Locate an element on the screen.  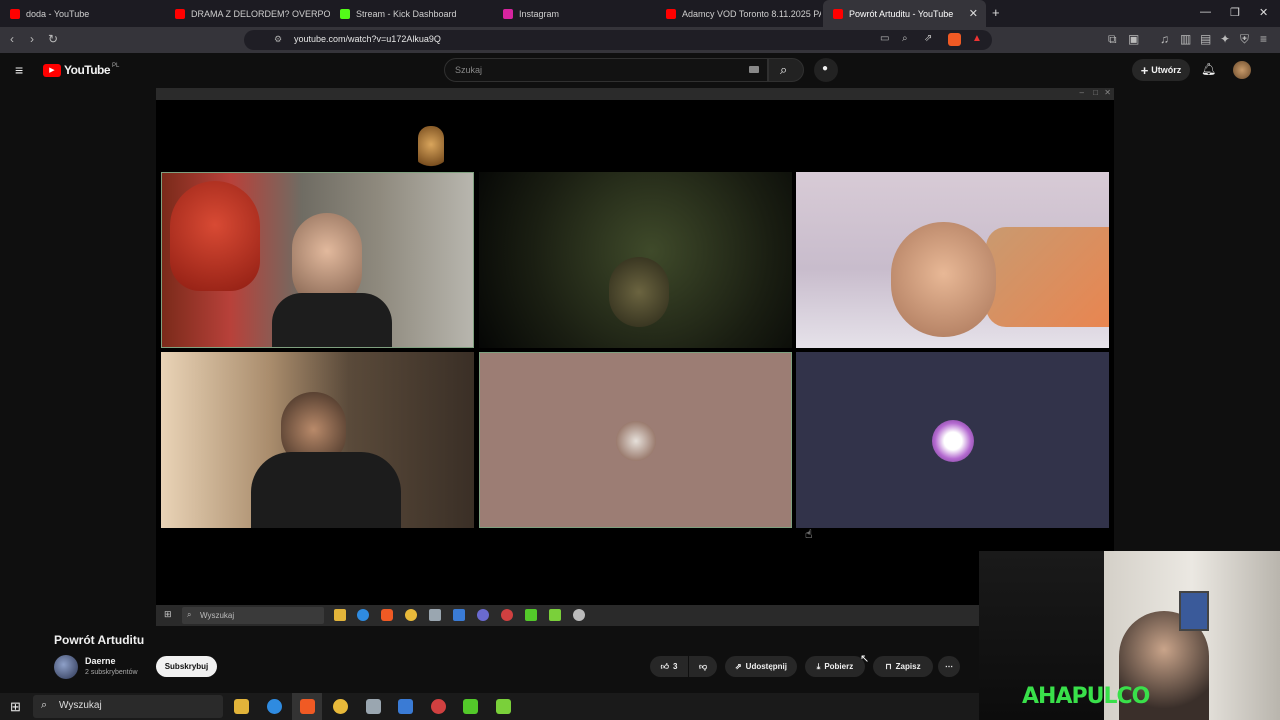
channel-name: Daerne is located at coordinates (100, 661).